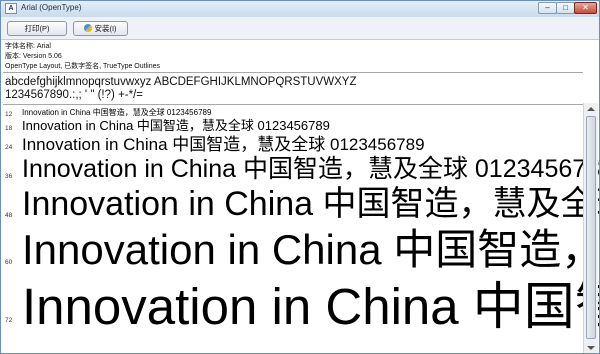  I want to click on arrow-up-icon, so click(591, 109).